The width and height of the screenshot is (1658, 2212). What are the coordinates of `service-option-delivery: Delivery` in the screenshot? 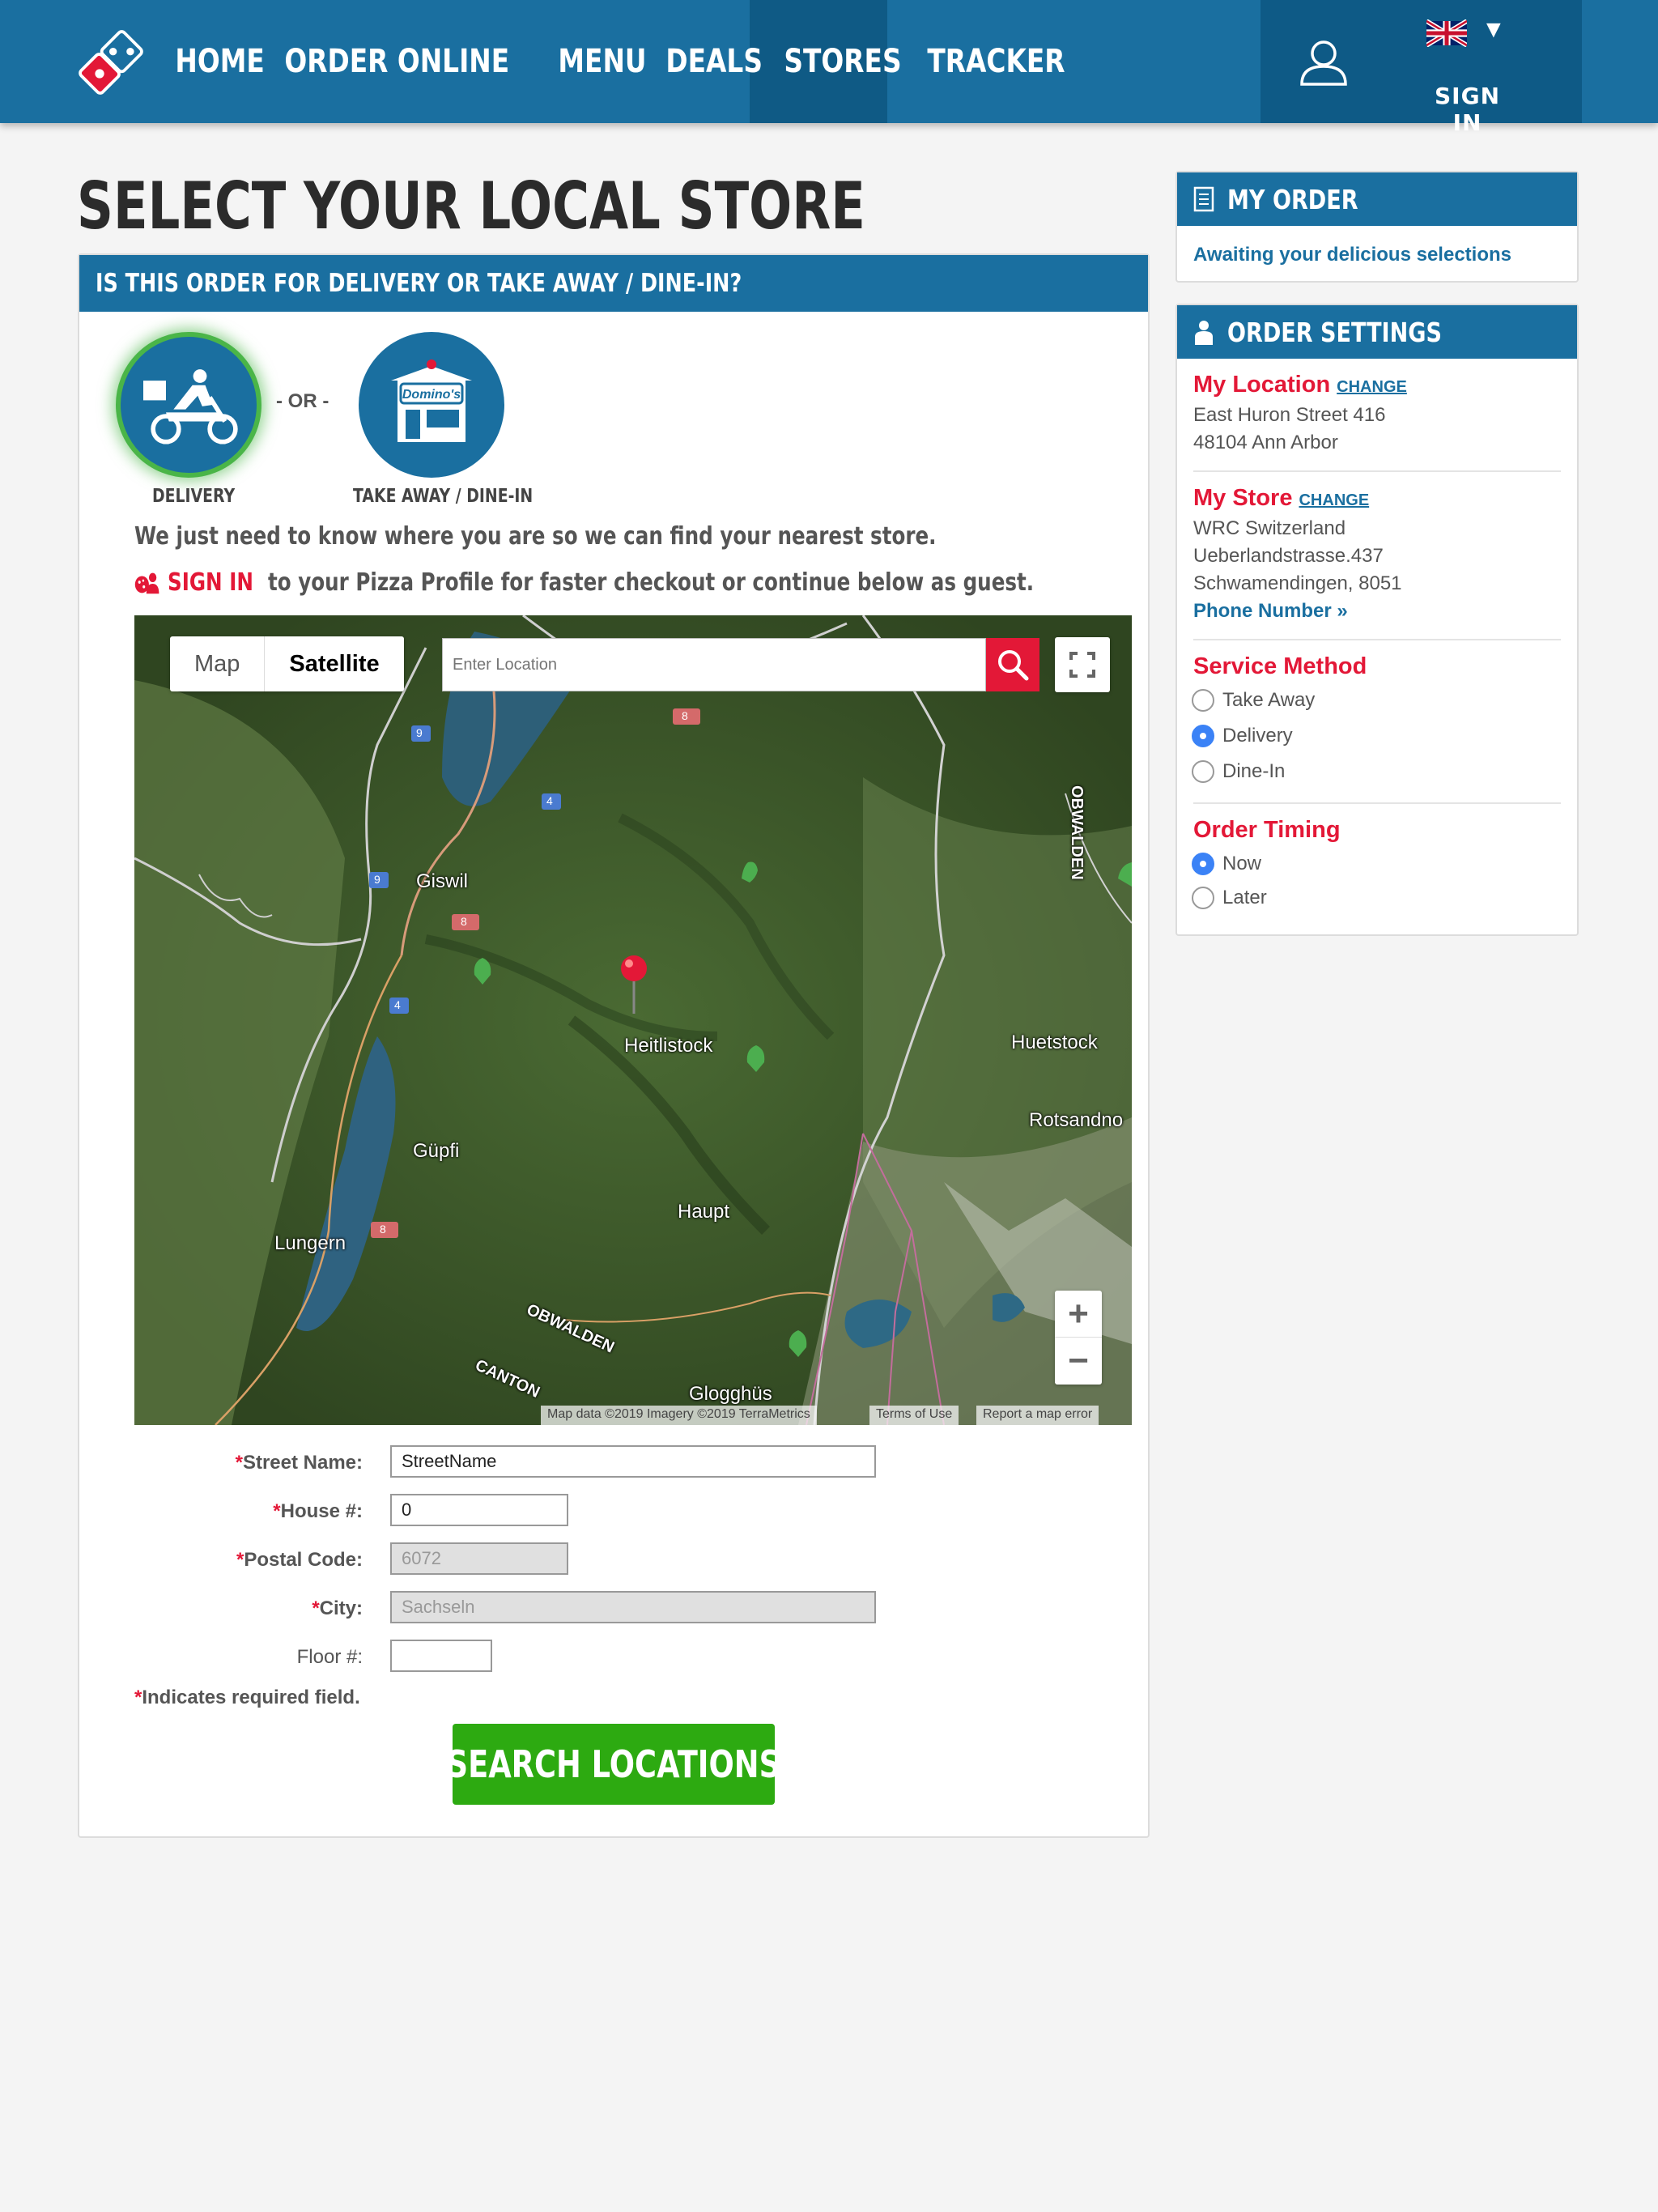 It's located at (1242, 736).